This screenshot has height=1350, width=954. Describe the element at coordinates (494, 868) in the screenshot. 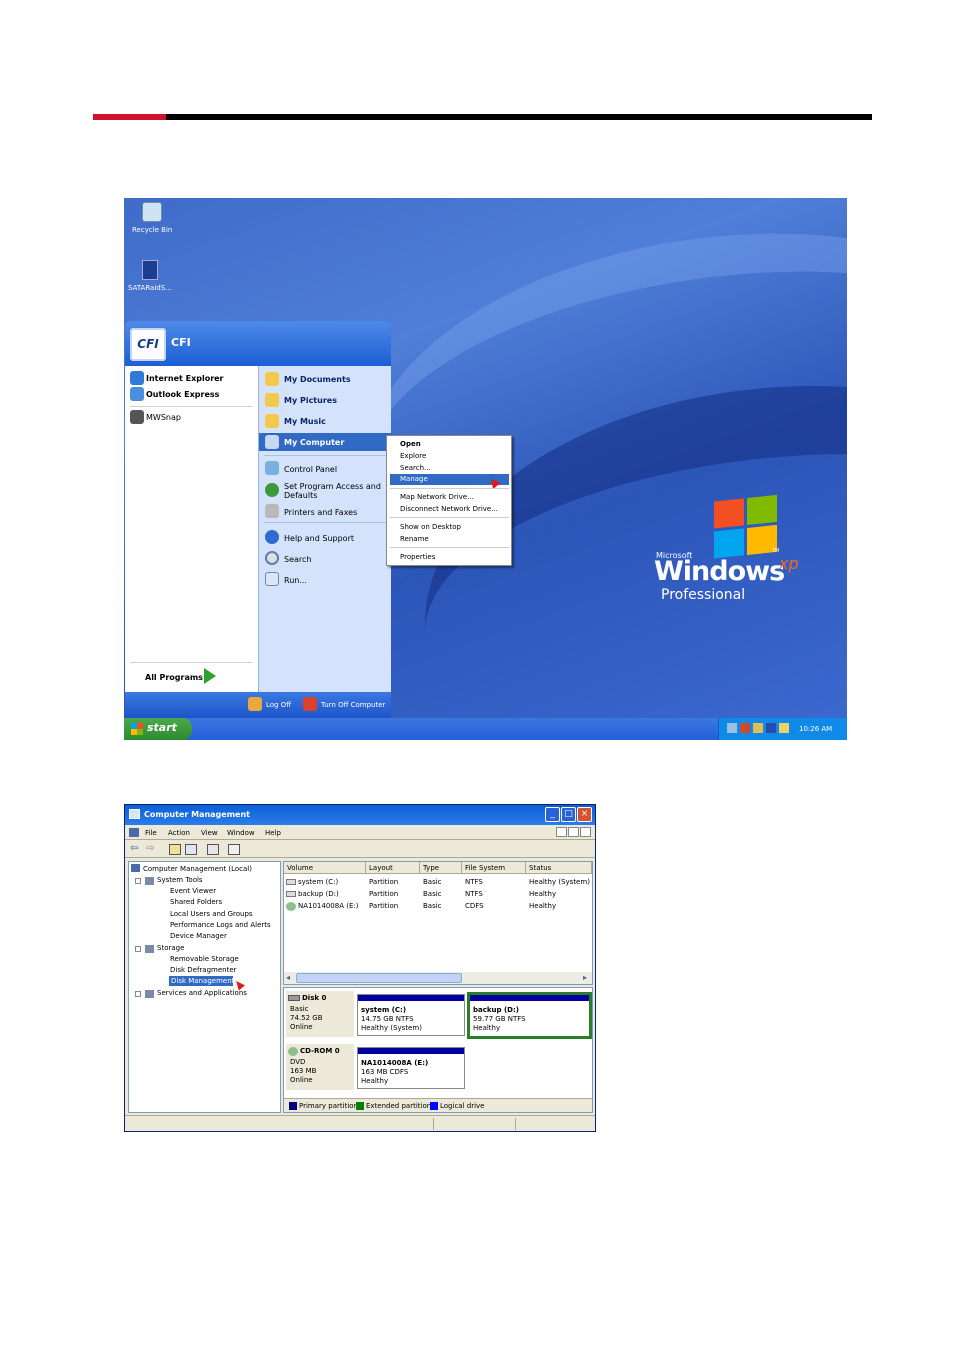

I see `col-file-system: File System` at that location.